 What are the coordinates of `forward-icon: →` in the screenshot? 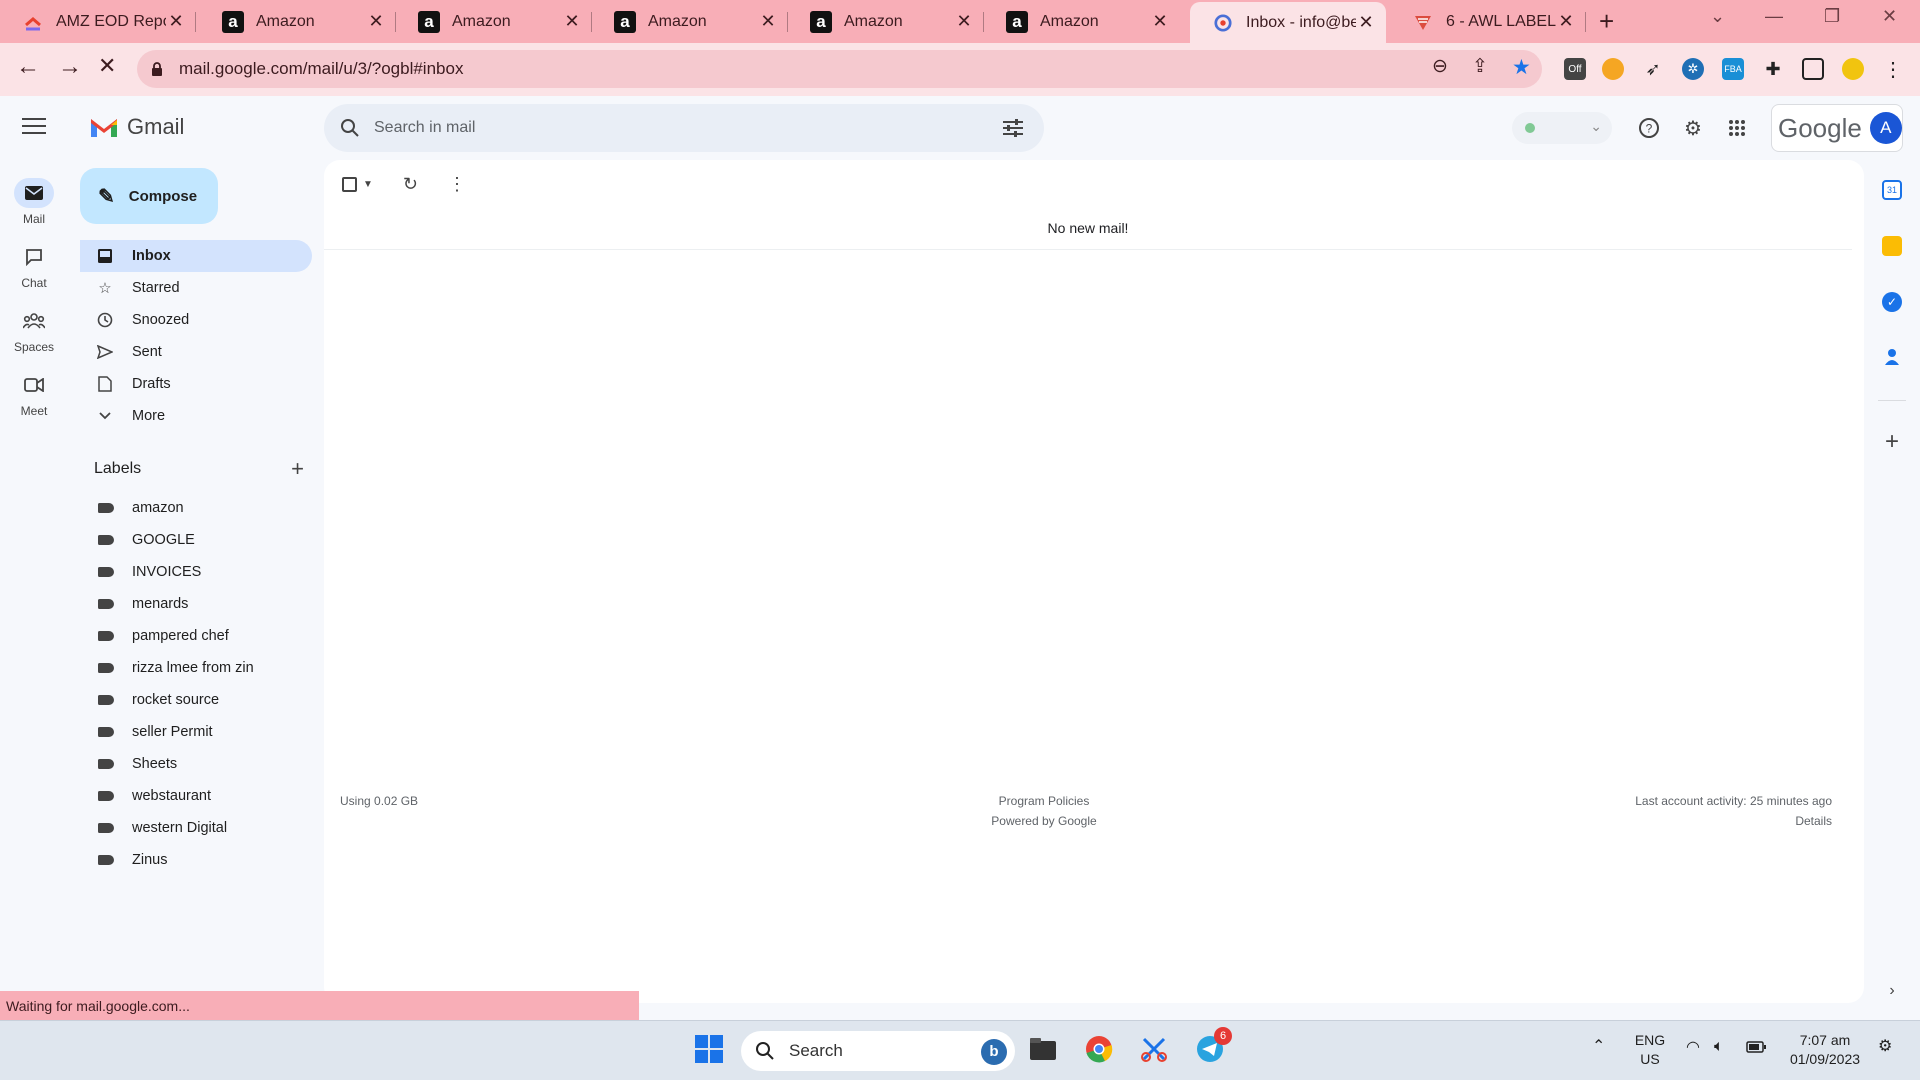 It's located at (70, 67).